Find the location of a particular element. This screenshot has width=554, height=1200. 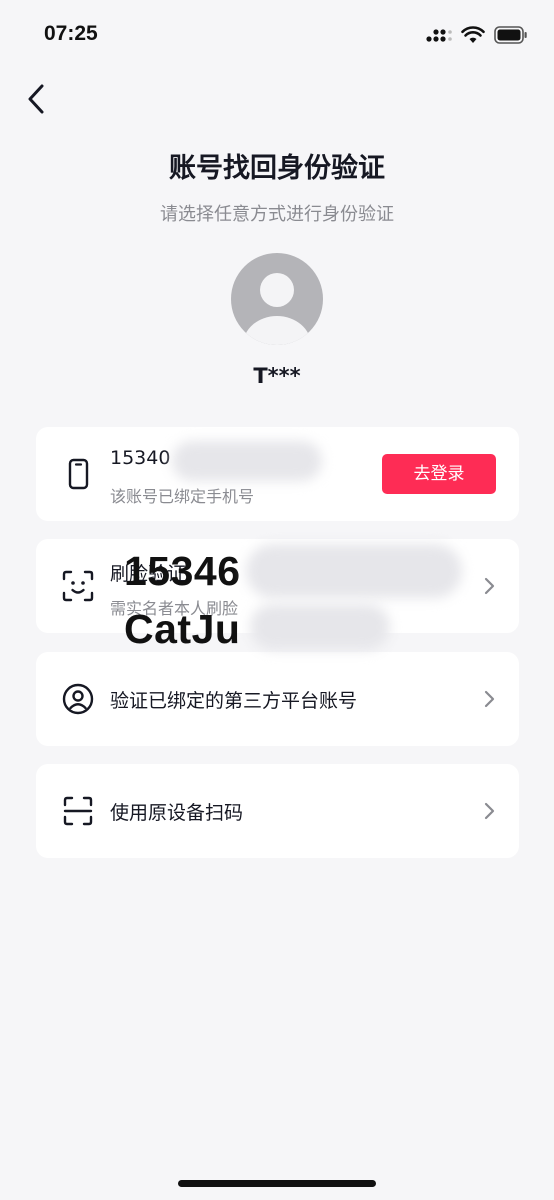

phone-icon is located at coordinates (78, 474).